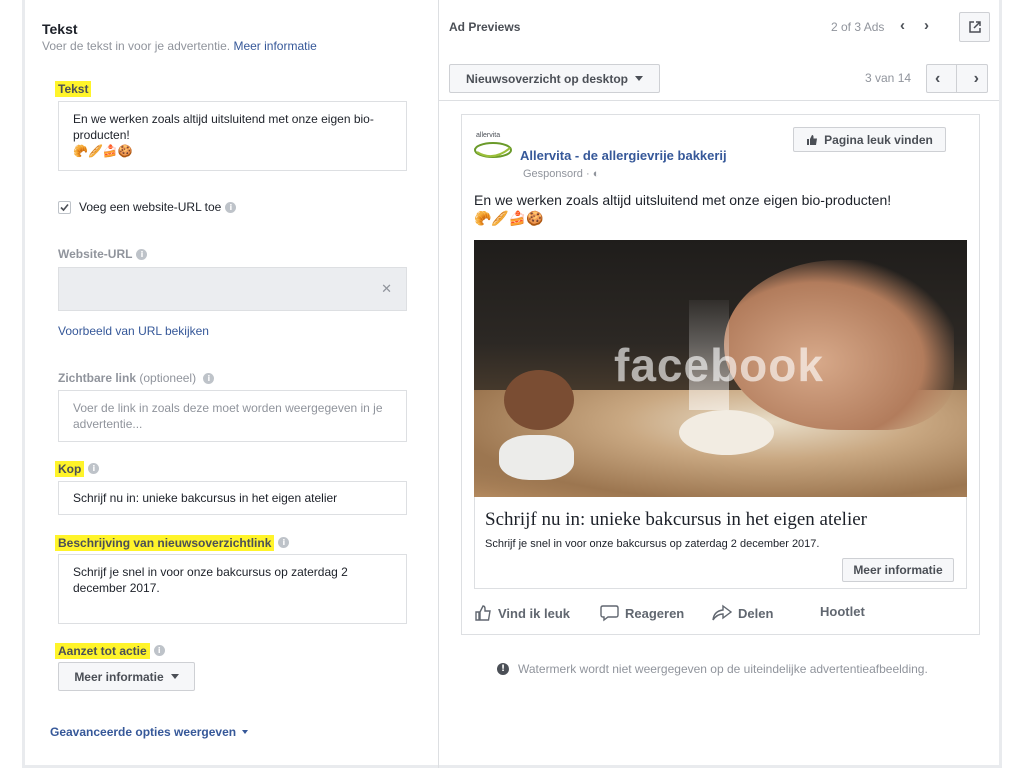  I want to click on cloth, so click(536, 457).